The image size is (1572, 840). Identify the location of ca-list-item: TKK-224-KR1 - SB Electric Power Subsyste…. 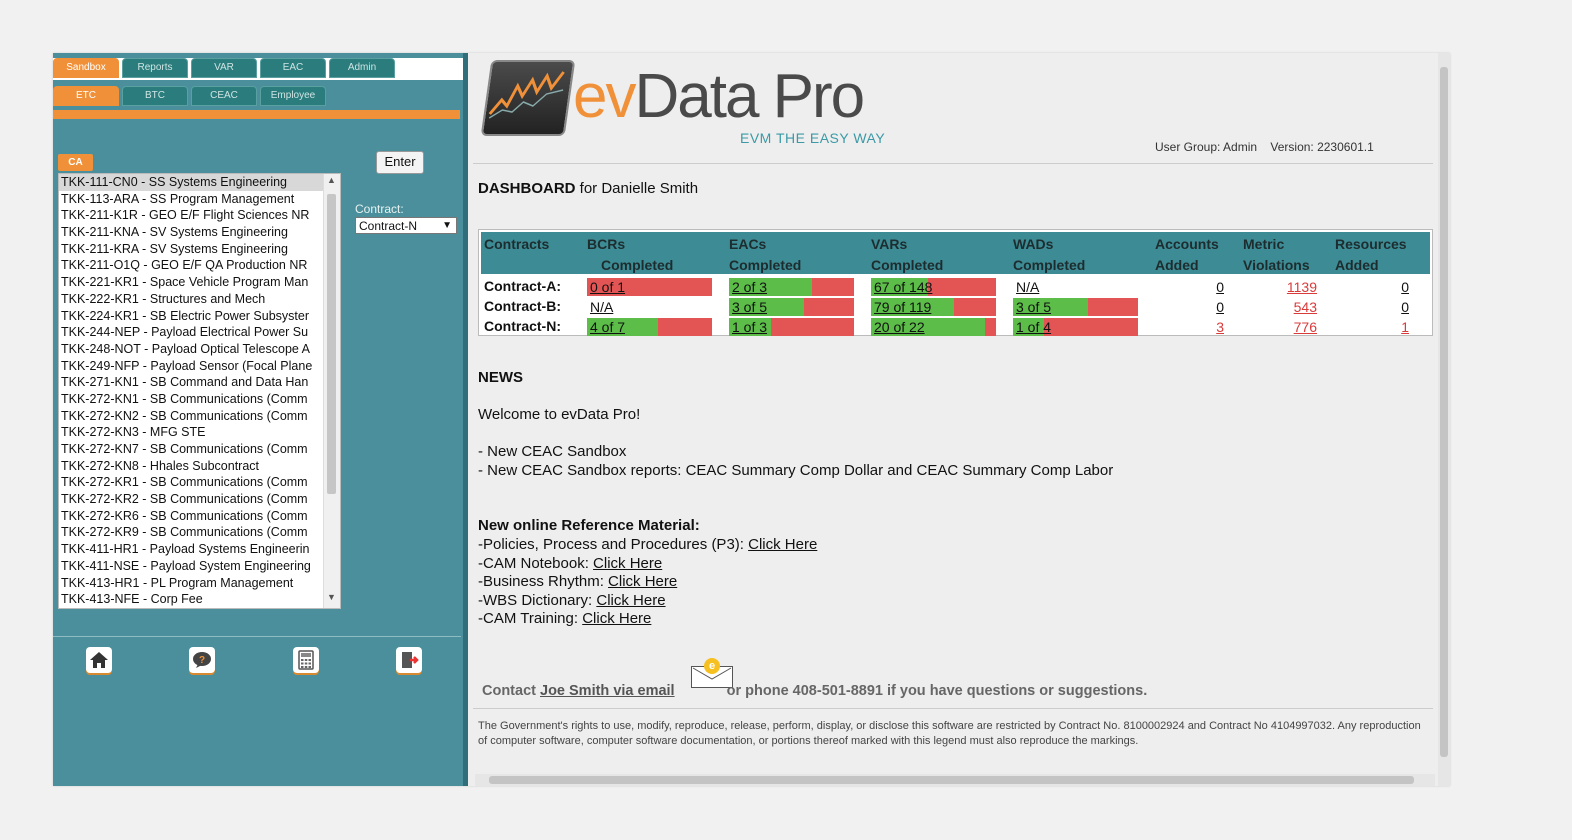
(191, 316).